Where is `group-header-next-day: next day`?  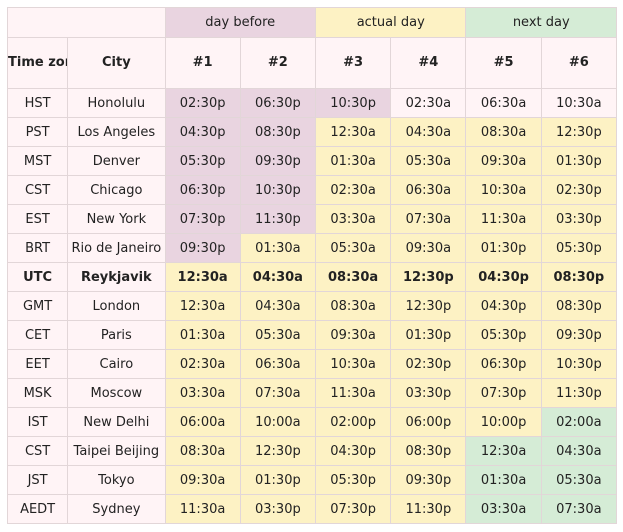 group-header-next-day: next day is located at coordinates (541, 22).